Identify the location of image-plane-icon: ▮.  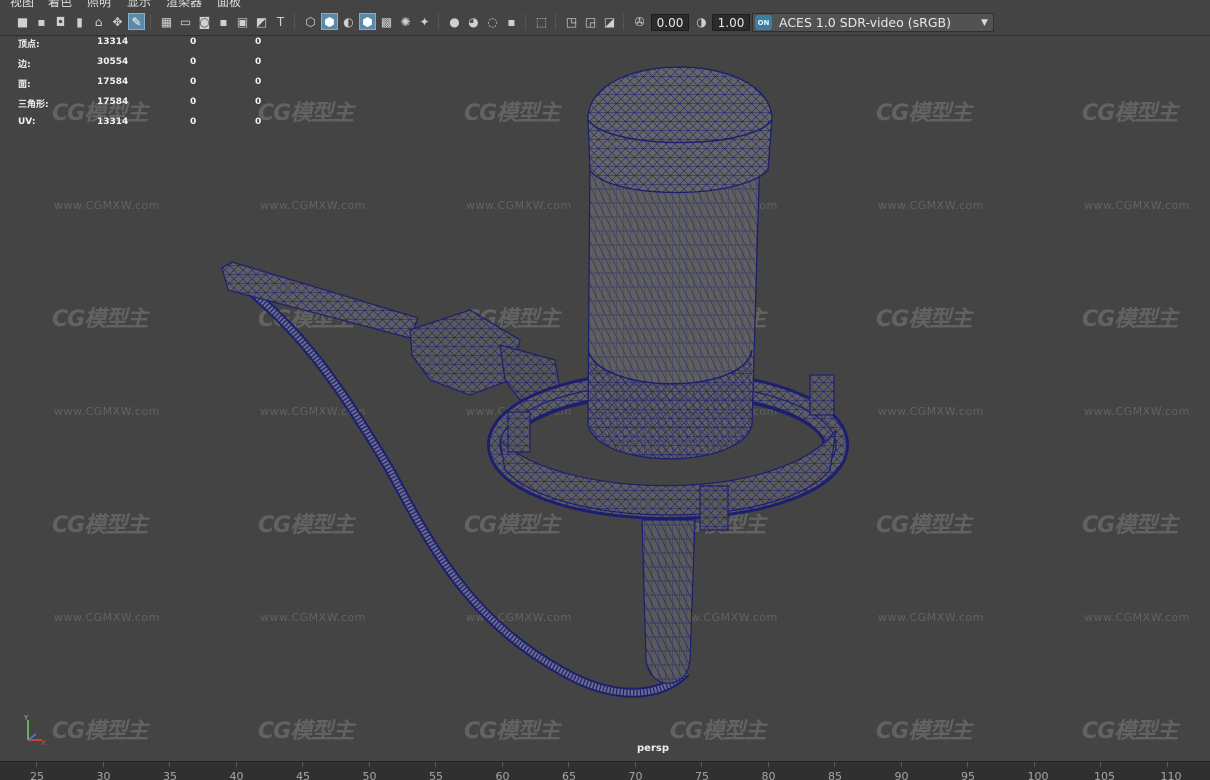
(79, 21).